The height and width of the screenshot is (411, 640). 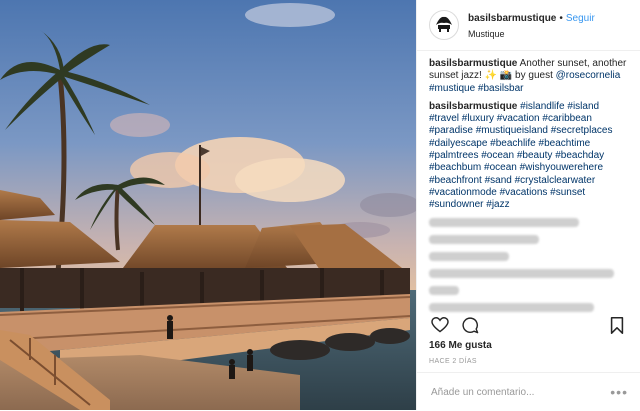 I want to click on save-button, so click(x=617, y=325).